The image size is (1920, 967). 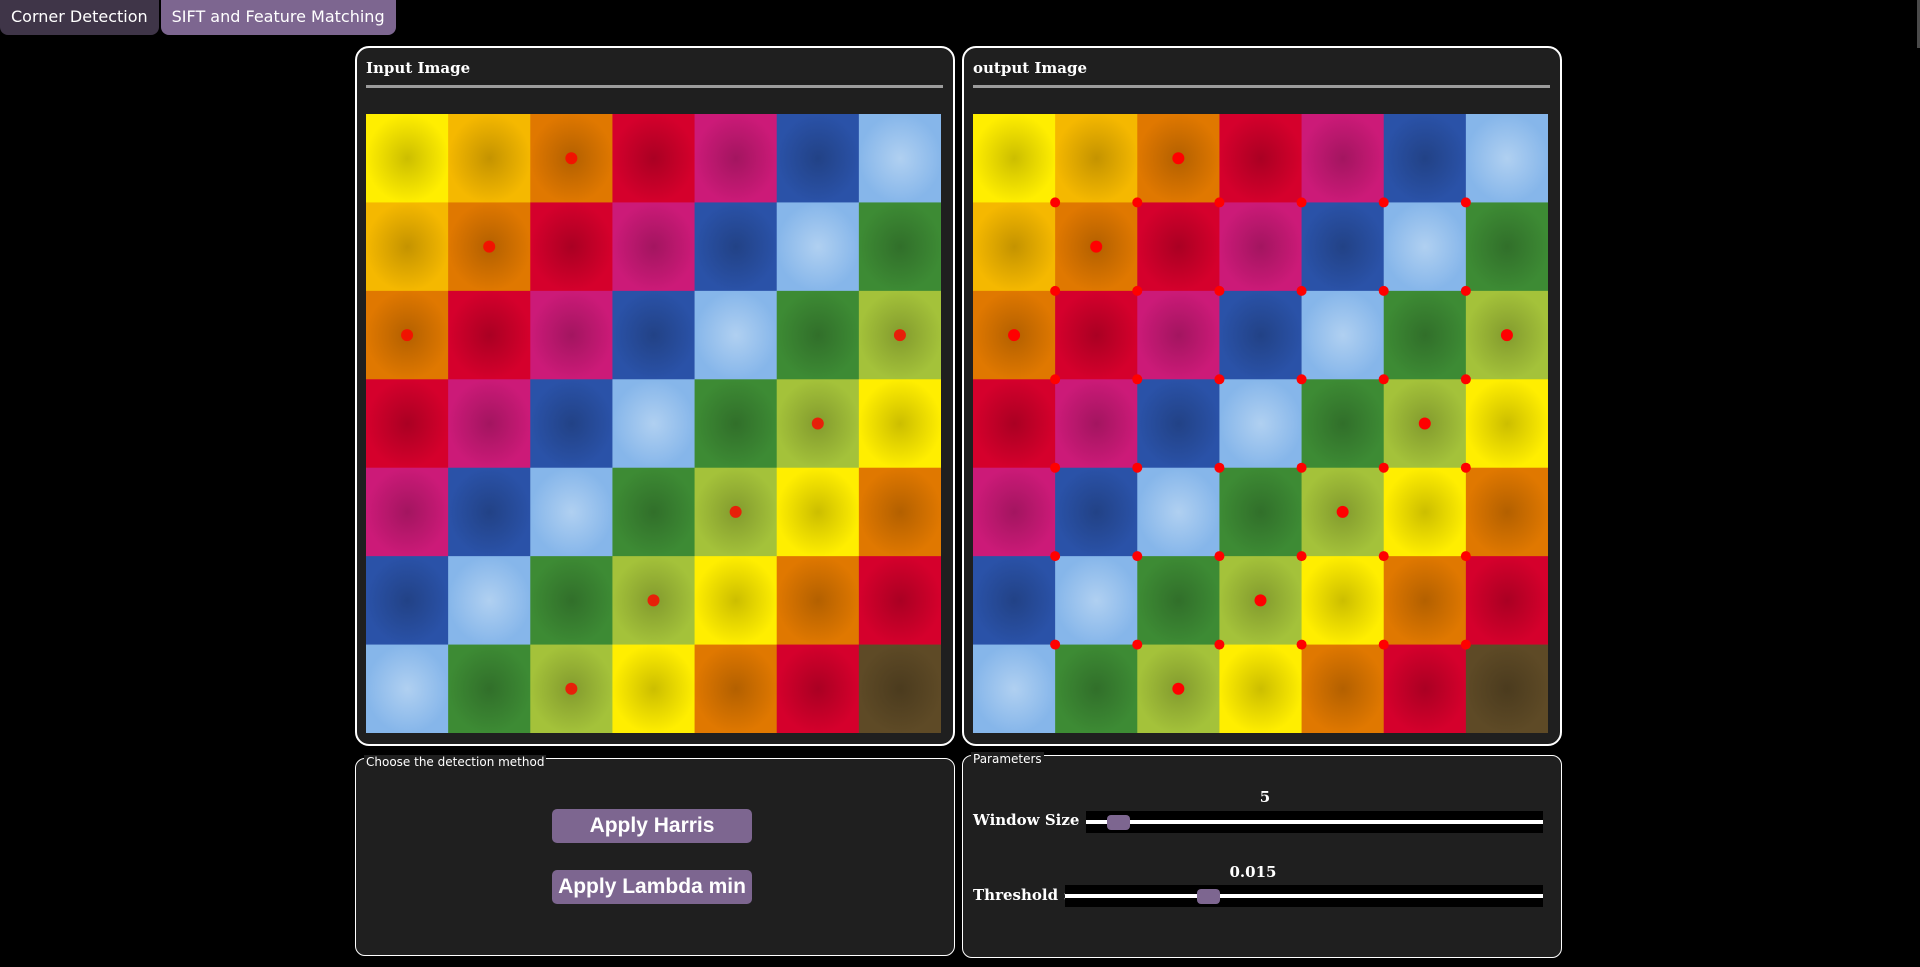 I want to click on apply-lambda-min-button: Apply Lambda min, so click(x=652, y=887).